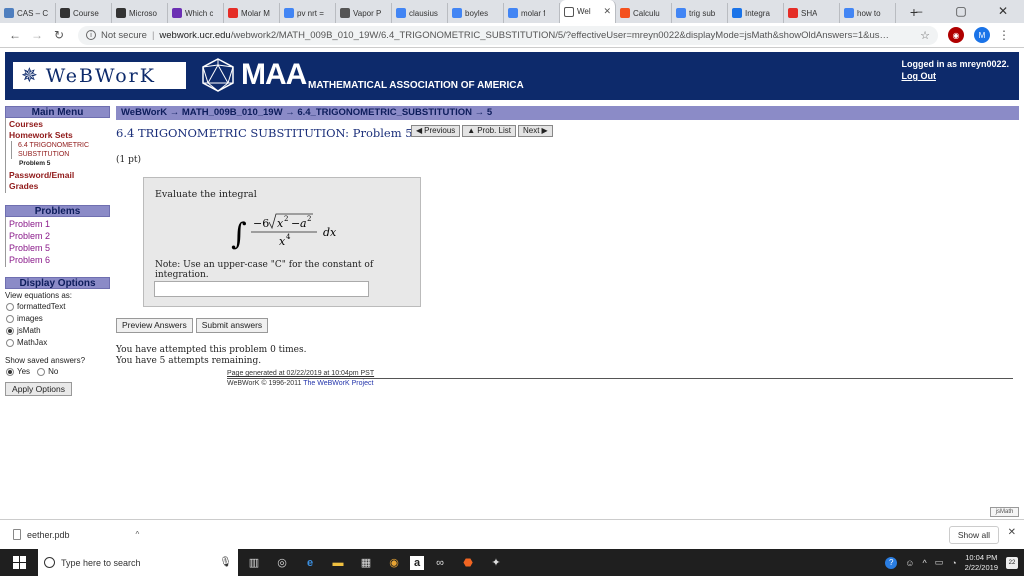 This screenshot has width=1024, height=576. Describe the element at coordinates (196, 13) in the screenshot. I see `browser-tab: Which c` at that location.